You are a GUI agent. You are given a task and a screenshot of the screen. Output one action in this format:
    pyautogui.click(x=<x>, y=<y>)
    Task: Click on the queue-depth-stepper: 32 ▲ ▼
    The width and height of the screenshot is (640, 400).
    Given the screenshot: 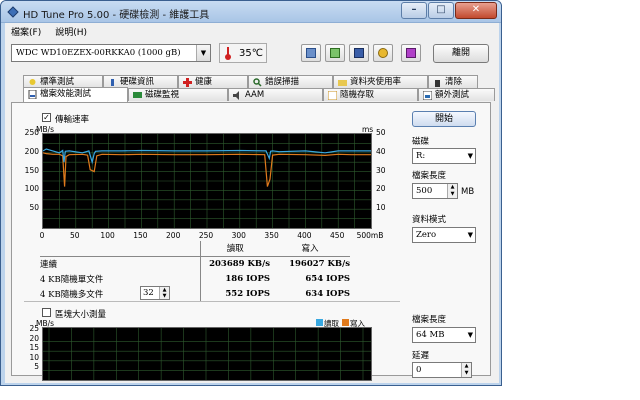 What is the action you would take?
    pyautogui.click(x=155, y=293)
    